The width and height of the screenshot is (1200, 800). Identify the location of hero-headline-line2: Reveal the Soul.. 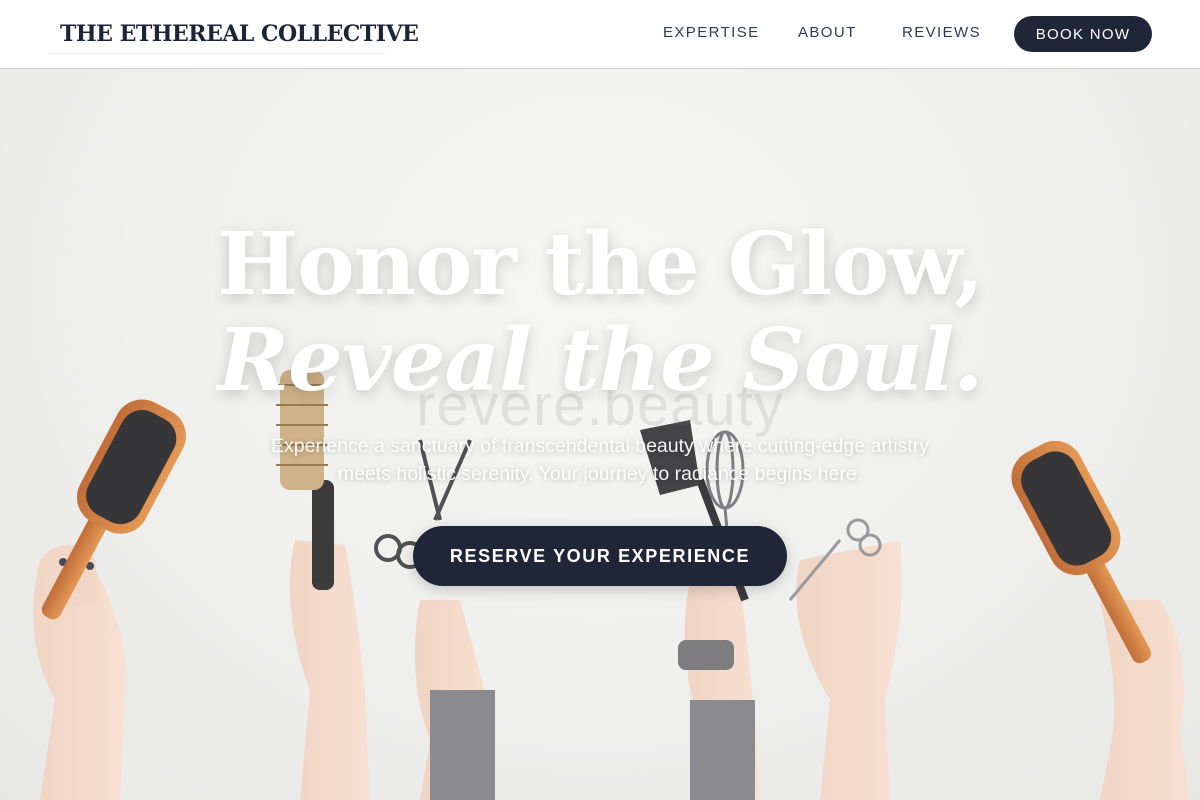
(600, 360).